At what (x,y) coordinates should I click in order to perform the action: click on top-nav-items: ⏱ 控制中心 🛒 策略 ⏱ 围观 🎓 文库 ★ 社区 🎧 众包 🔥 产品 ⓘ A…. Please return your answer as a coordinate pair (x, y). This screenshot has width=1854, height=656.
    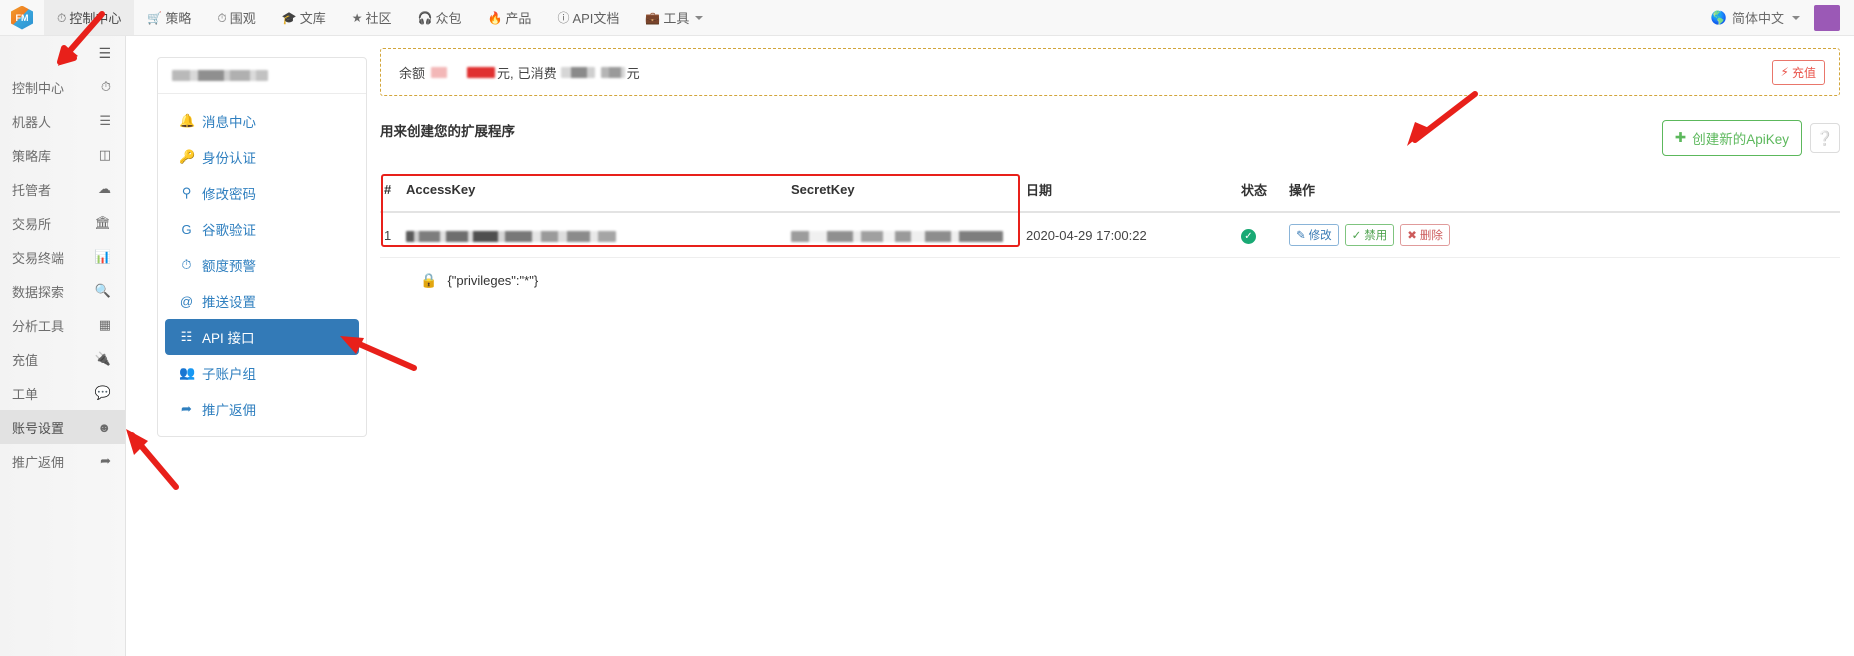
    Looking at the image, I should click on (380, 17).